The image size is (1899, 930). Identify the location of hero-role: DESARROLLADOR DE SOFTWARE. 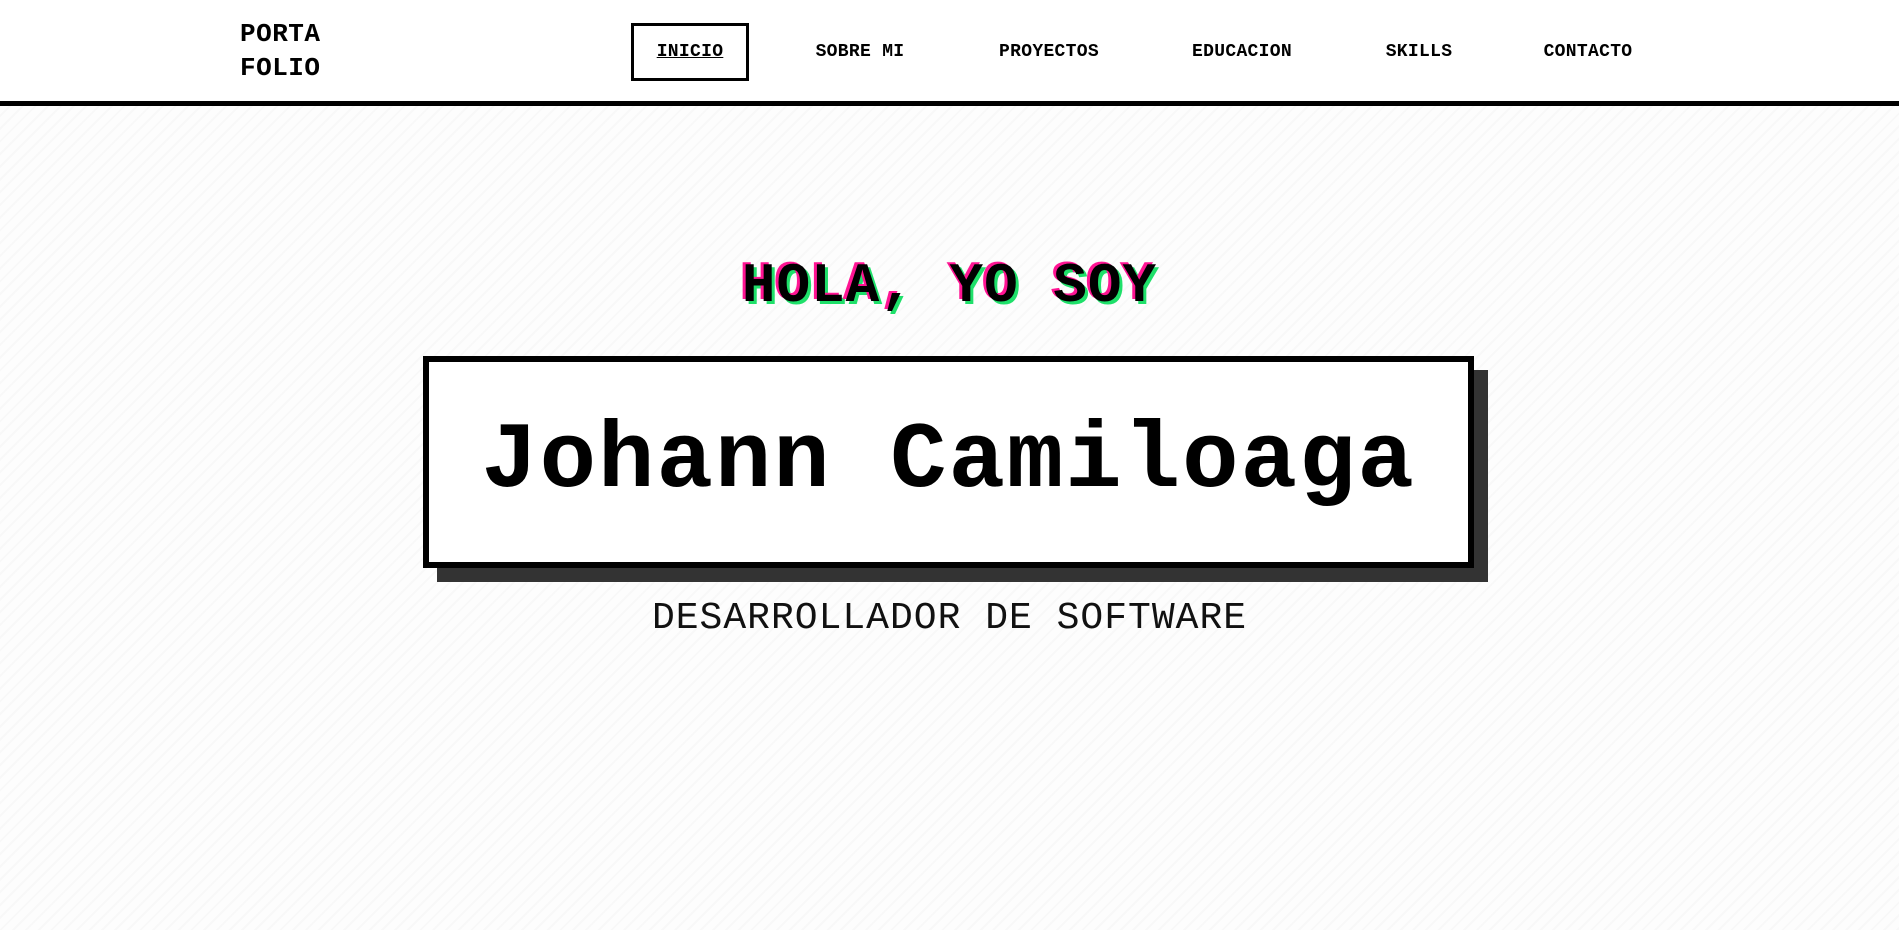
(949, 618).